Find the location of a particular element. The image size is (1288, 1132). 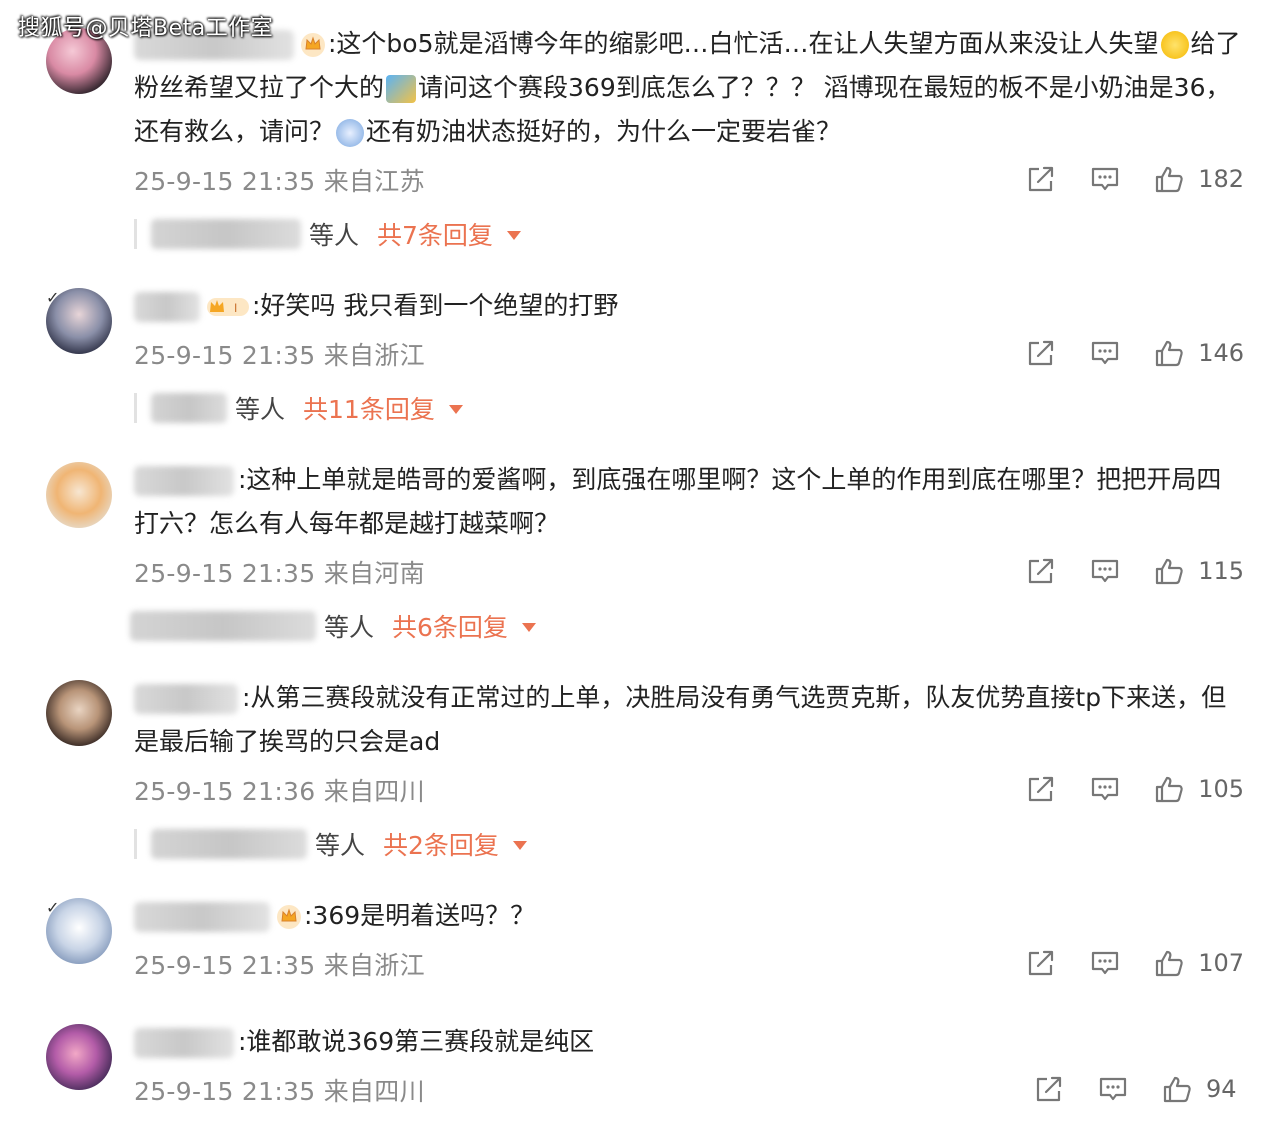

like-count: 105 is located at coordinates (1221, 789).